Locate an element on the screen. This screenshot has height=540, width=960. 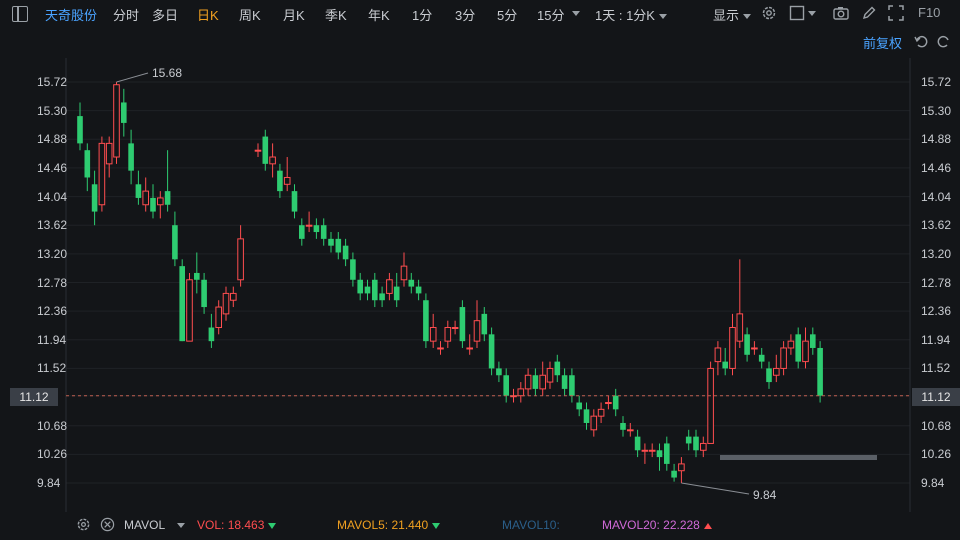
vol-label: VOL: is located at coordinates (211, 525).